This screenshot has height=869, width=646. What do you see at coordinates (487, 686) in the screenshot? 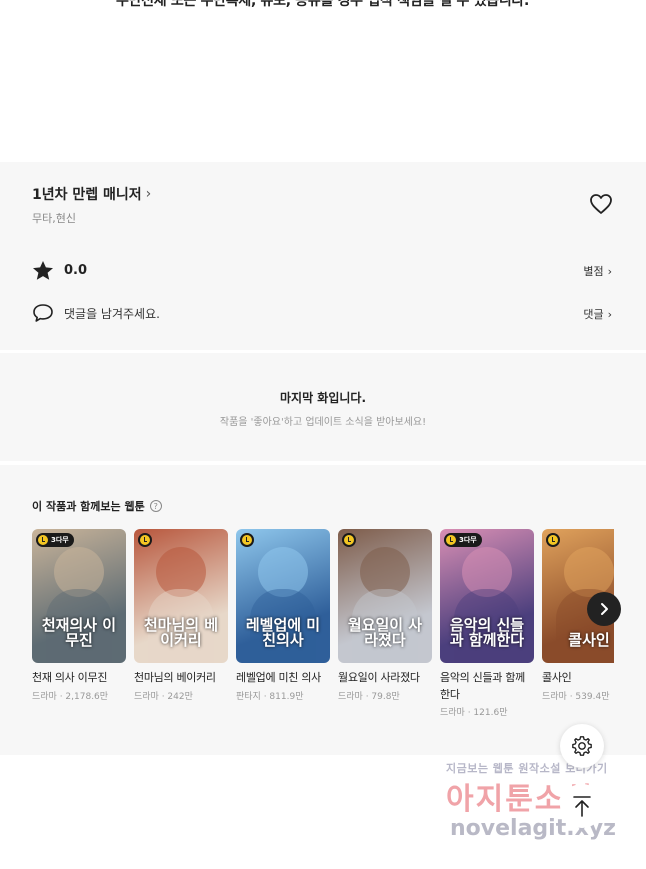
I see `webtoon-title: 음악의 신들과 함께한다` at bounding box center [487, 686].